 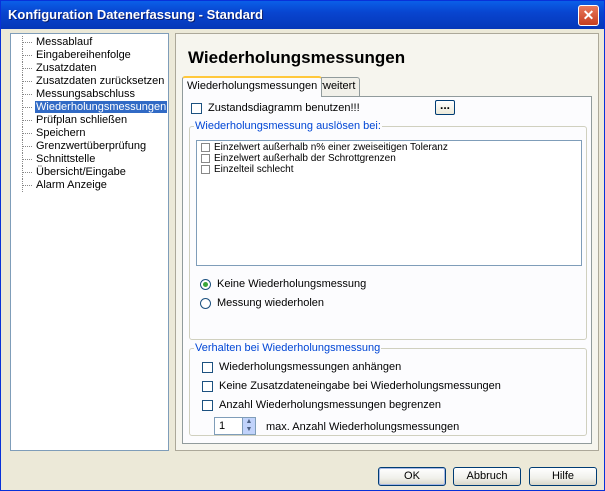 What do you see at coordinates (205, 303) in the screenshot?
I see `radio-messung-wiederholen` at bounding box center [205, 303].